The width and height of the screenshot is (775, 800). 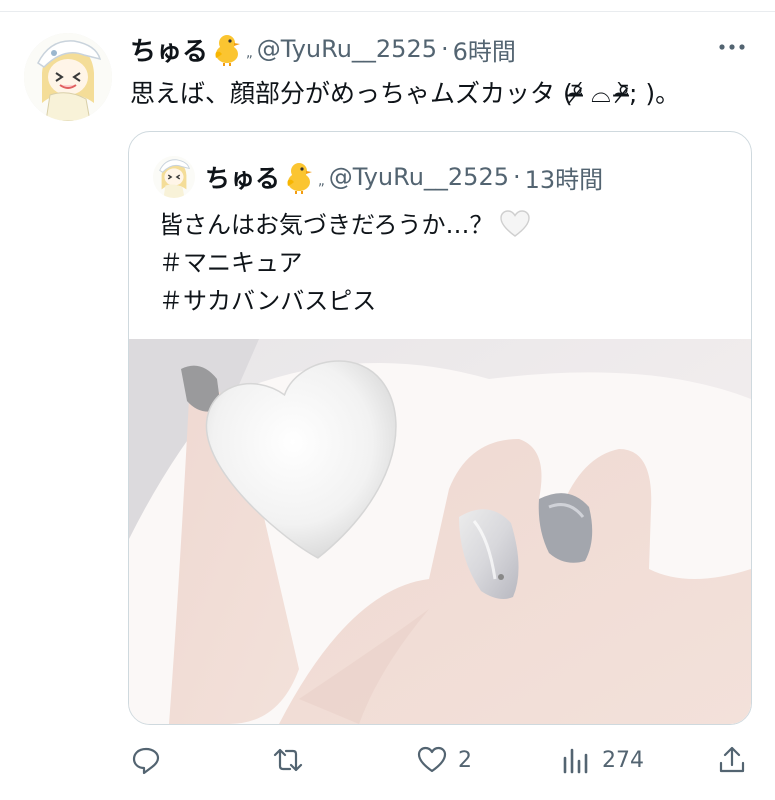 I want to click on author-name: ちゅる, so click(x=169, y=49).